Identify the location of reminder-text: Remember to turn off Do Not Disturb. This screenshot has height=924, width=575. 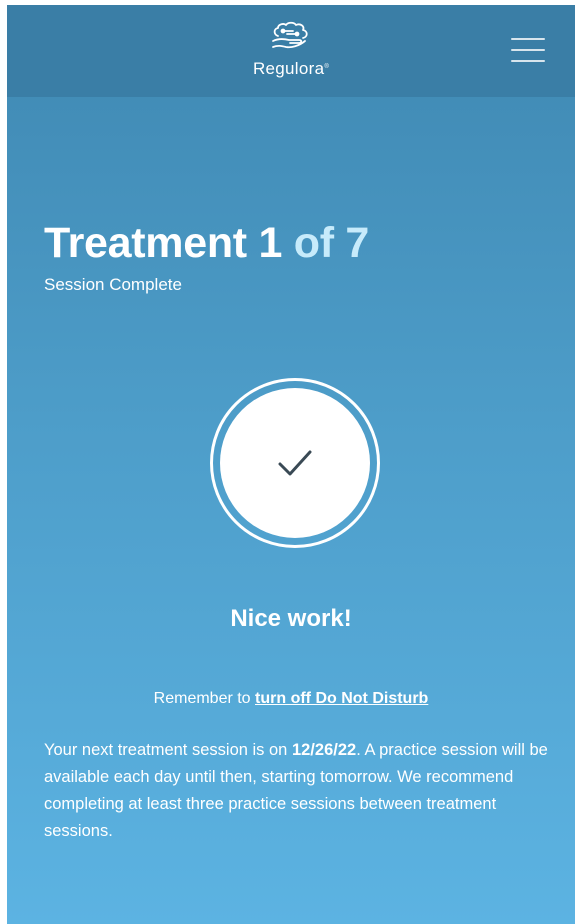
(291, 698).